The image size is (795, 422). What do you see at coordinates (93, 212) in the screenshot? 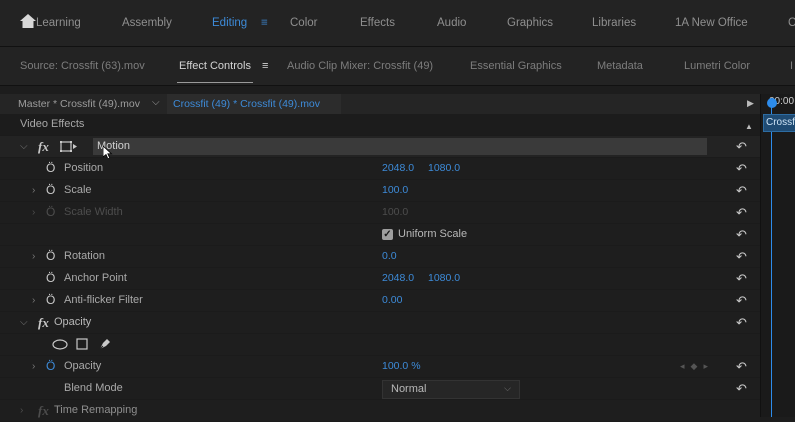
I see `scale-width-label: Scale Width` at bounding box center [93, 212].